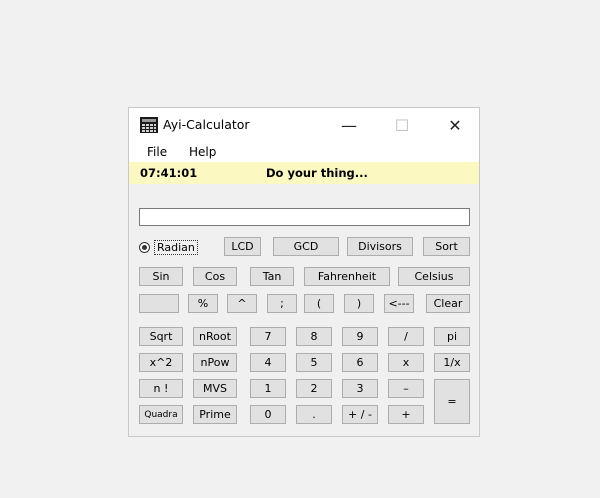 Image resolution: width=600 pixels, height=498 pixels. I want to click on digit-9-button: 9, so click(360, 336).